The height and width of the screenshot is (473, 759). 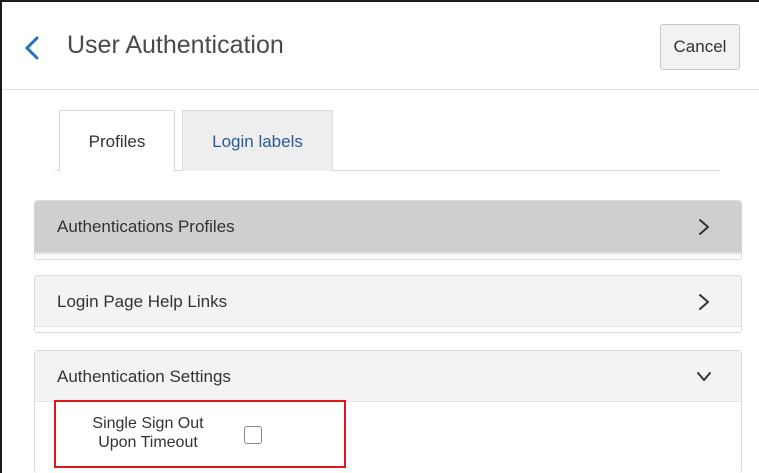 What do you see at coordinates (142, 301) in the screenshot?
I see `section-label: Login Page Help Links` at bounding box center [142, 301].